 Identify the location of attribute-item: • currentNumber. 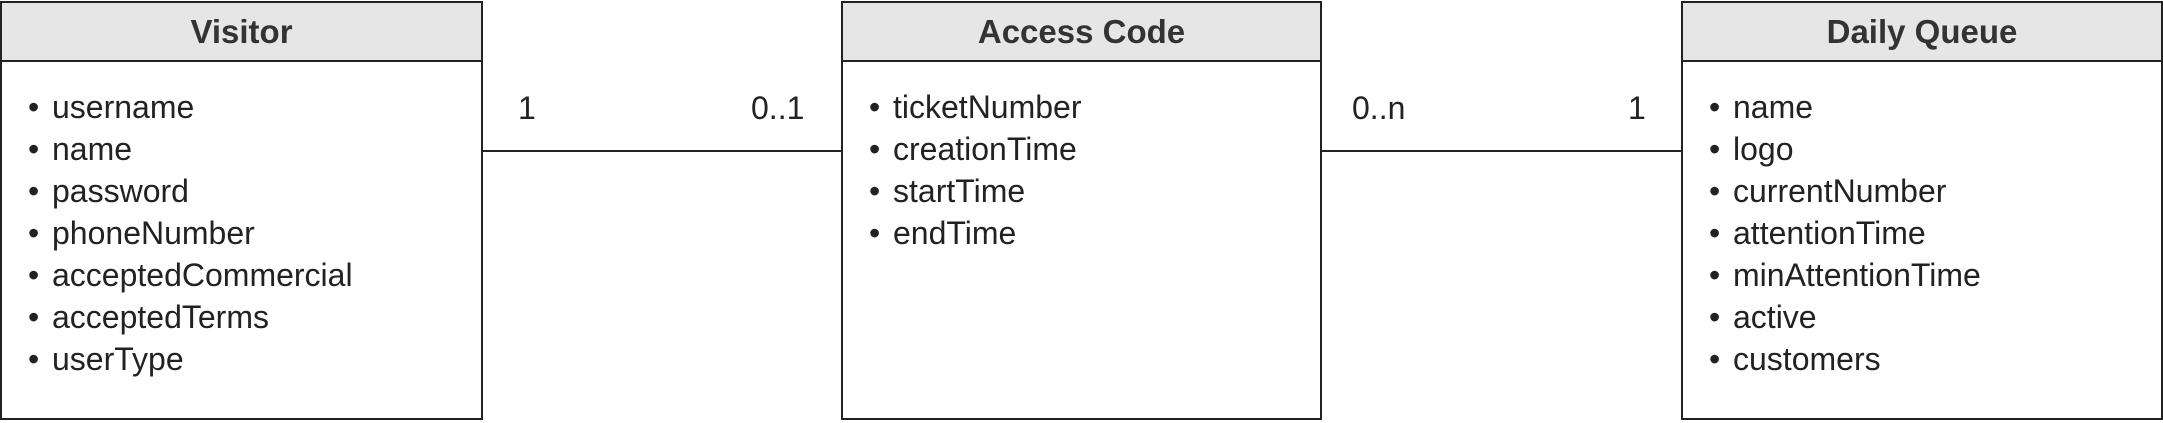
(1935, 191).